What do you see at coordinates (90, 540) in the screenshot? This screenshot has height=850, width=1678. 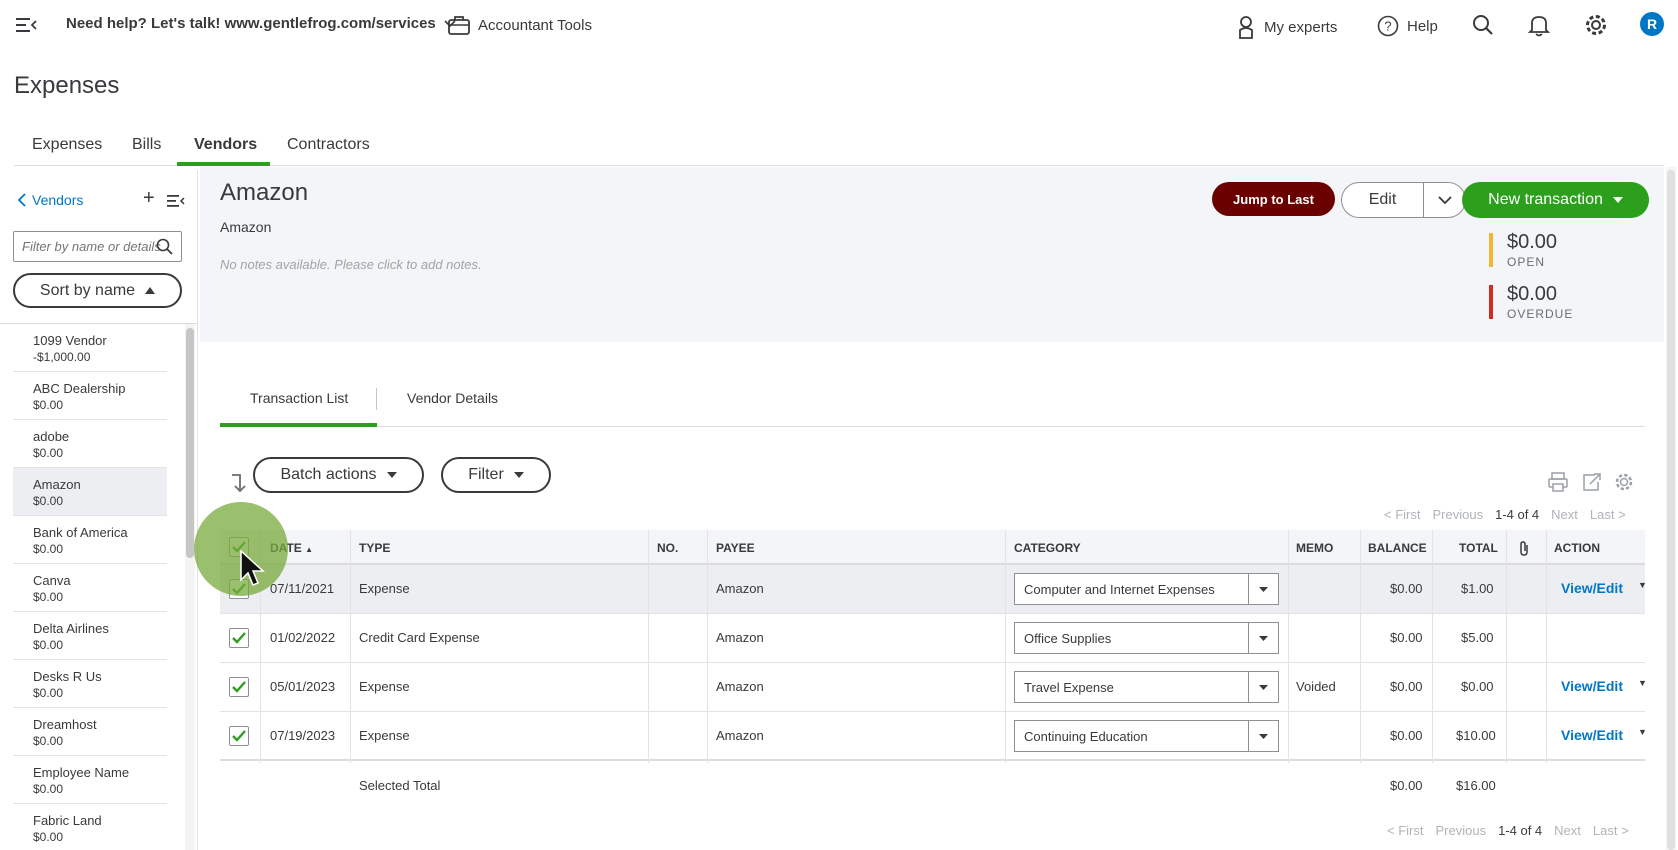 I see `vendor-list-item: Bank of America $0.00` at bounding box center [90, 540].